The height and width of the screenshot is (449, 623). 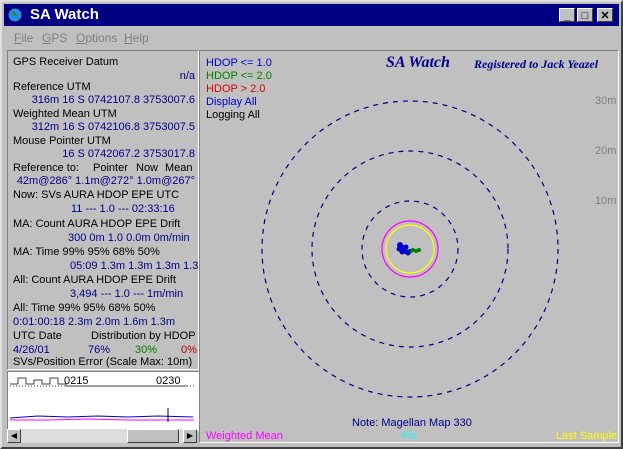 I want to click on logging-all-option: Logging All, so click(x=233, y=115).